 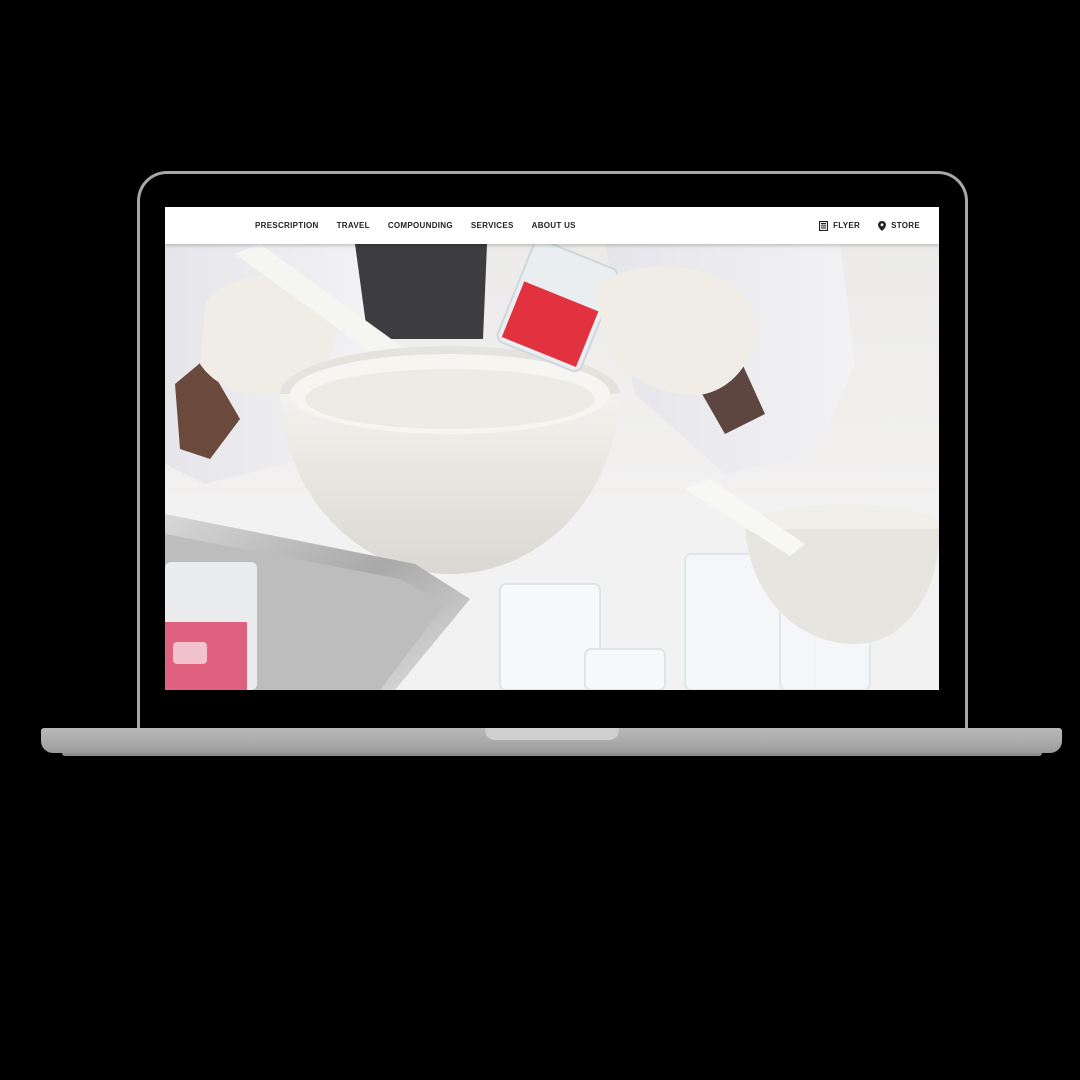 What do you see at coordinates (882, 225) in the screenshot?
I see `map-pin-icon` at bounding box center [882, 225].